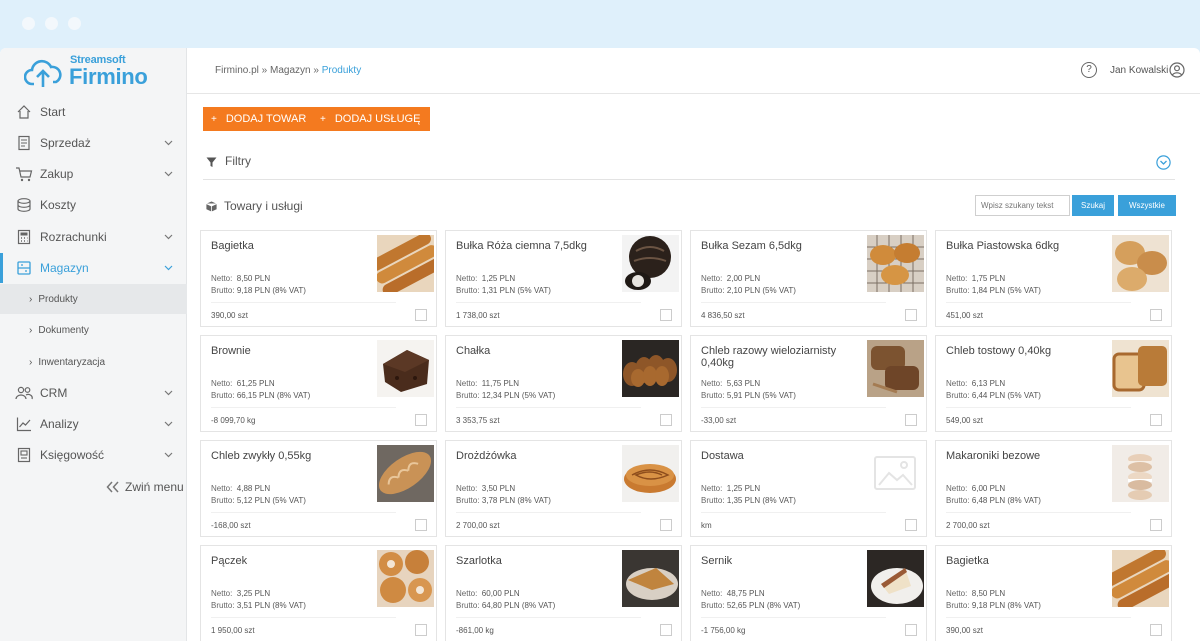 This screenshot has height=641, width=1200. What do you see at coordinates (536, 246) in the screenshot?
I see `product-name: Bułka Róża ciemna 7,5dkg` at bounding box center [536, 246].